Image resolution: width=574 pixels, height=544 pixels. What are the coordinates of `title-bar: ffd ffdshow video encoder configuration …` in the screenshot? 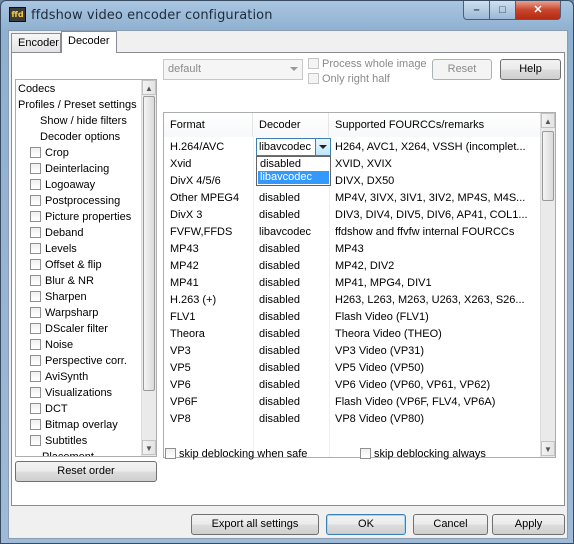 It's located at (287, 15).